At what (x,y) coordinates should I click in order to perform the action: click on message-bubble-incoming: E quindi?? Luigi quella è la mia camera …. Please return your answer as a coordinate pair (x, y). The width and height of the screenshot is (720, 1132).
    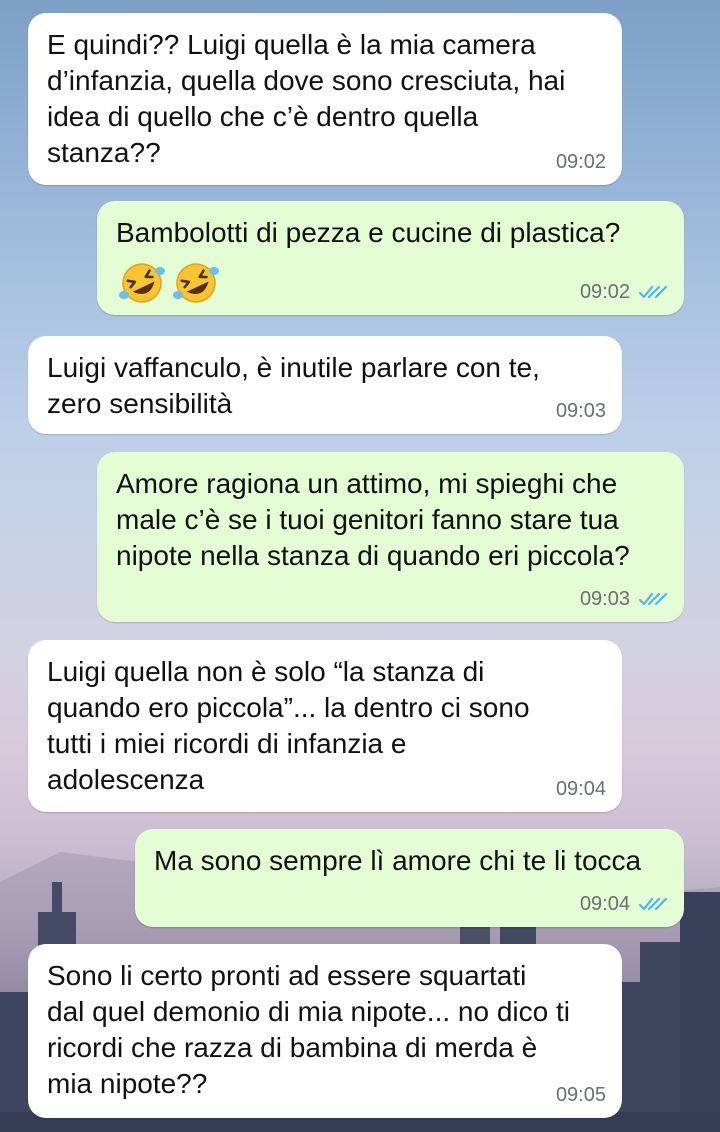
    Looking at the image, I should click on (325, 99).